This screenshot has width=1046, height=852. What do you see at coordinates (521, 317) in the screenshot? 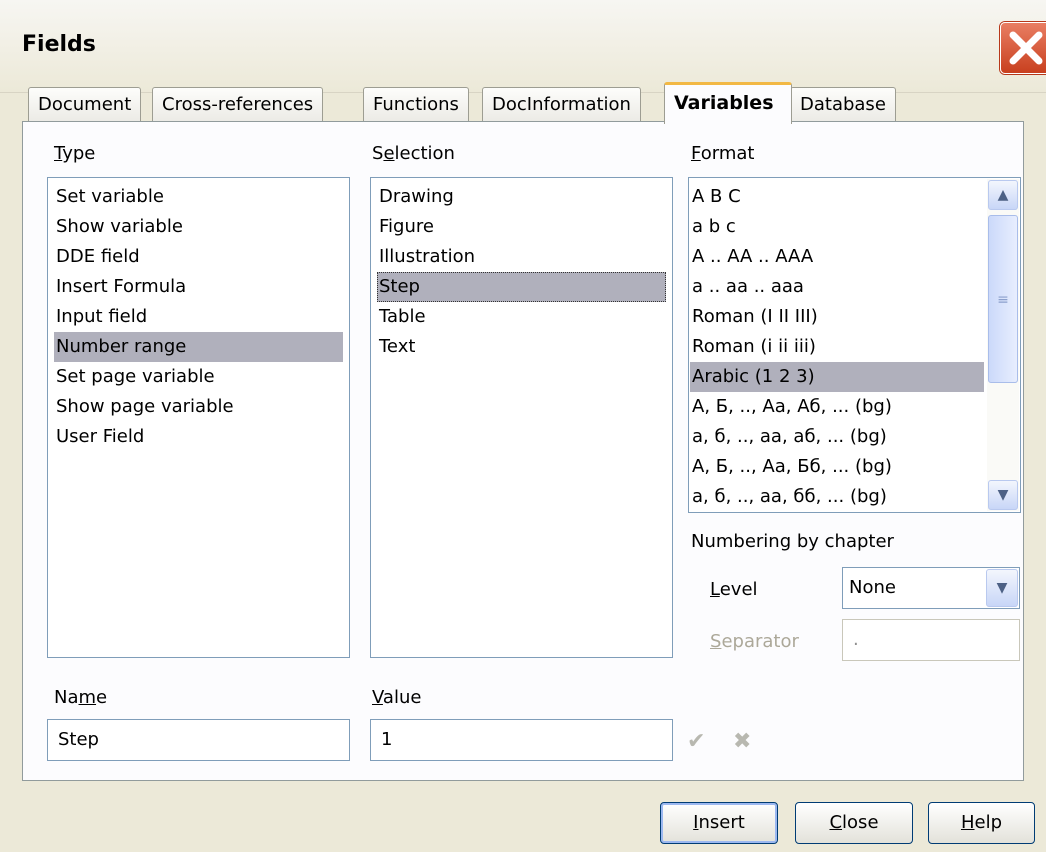
I see `selection-item-table: Table` at bounding box center [521, 317].